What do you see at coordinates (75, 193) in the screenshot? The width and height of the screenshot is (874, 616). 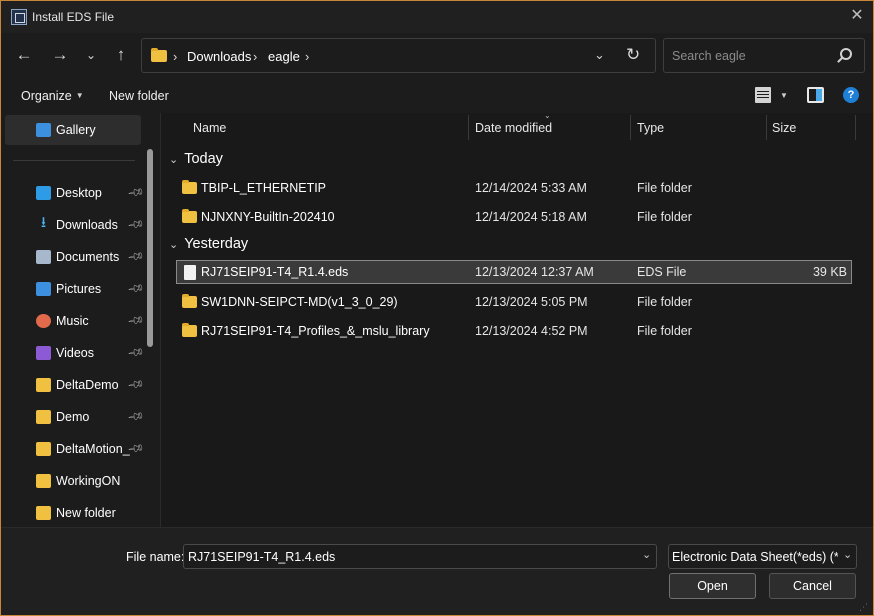 I see `sidebar-item-desktop: Desktop 📌︎` at bounding box center [75, 193].